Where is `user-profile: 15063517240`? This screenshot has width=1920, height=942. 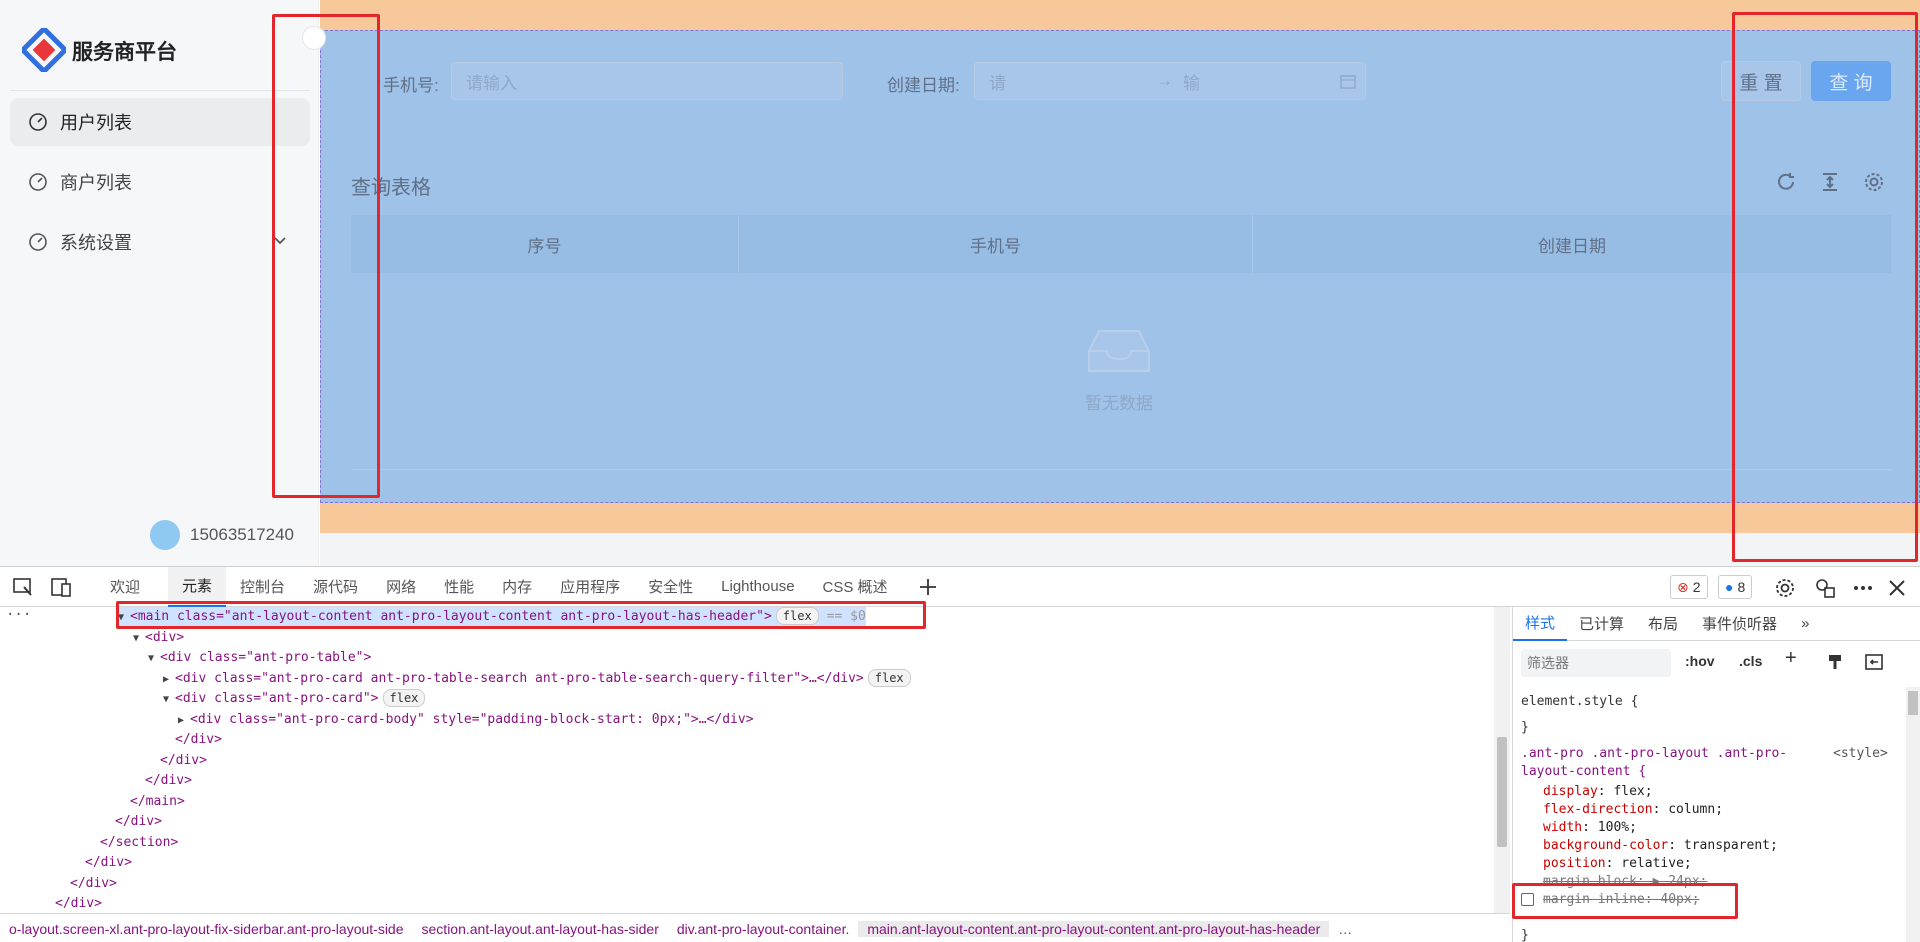 user-profile: 15063517240 is located at coordinates (222, 535).